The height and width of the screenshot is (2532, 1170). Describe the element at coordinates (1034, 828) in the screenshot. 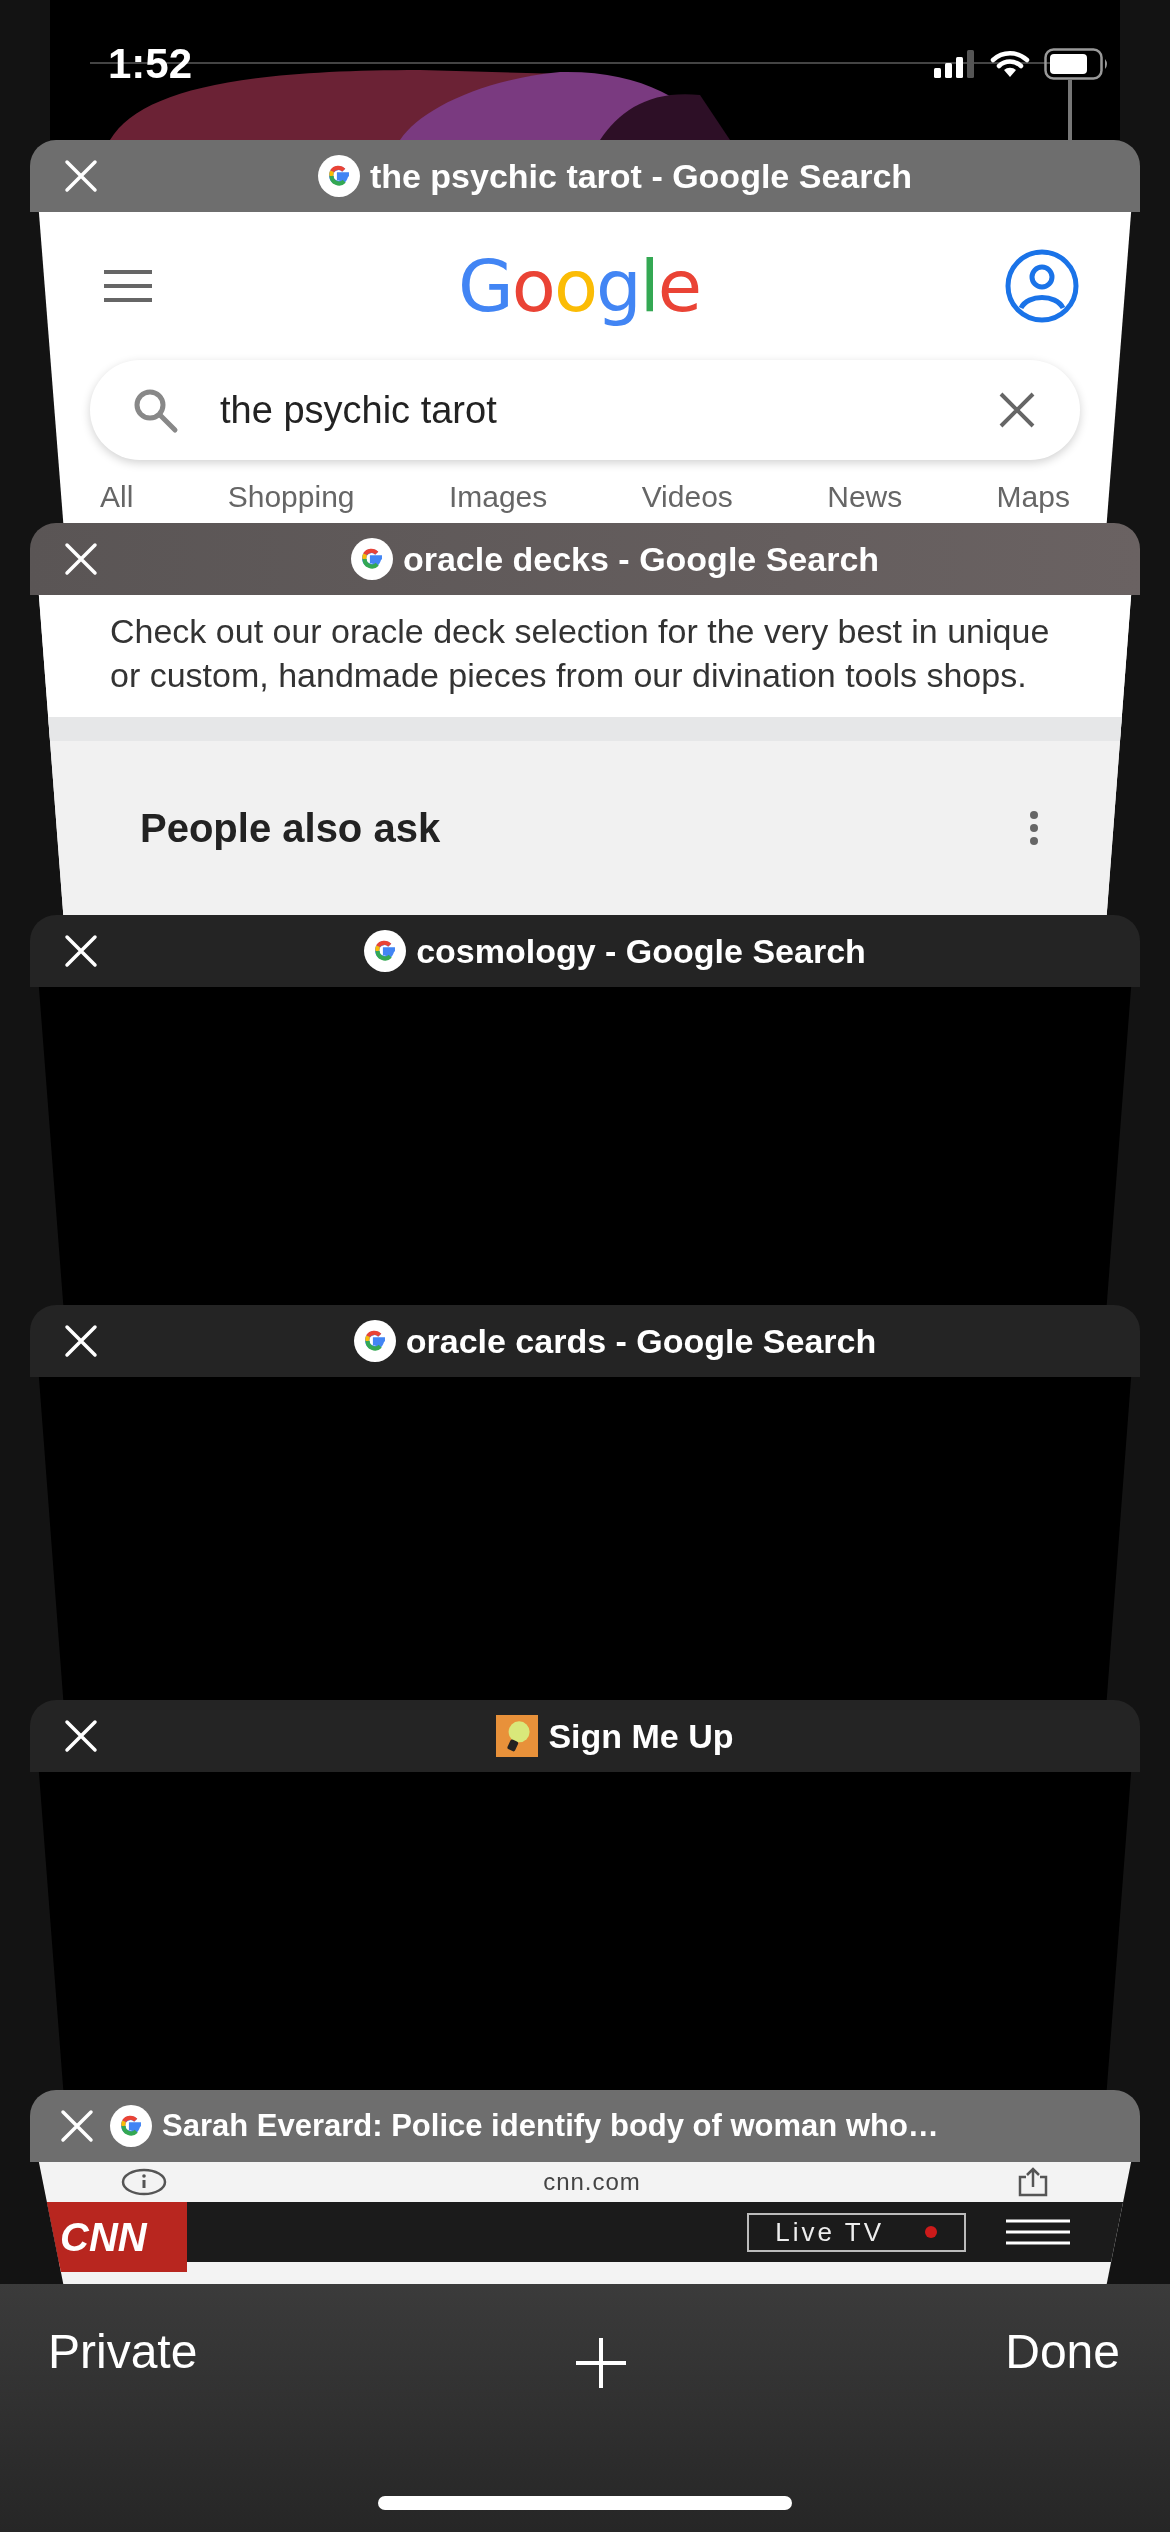

I see `more-icon` at that location.